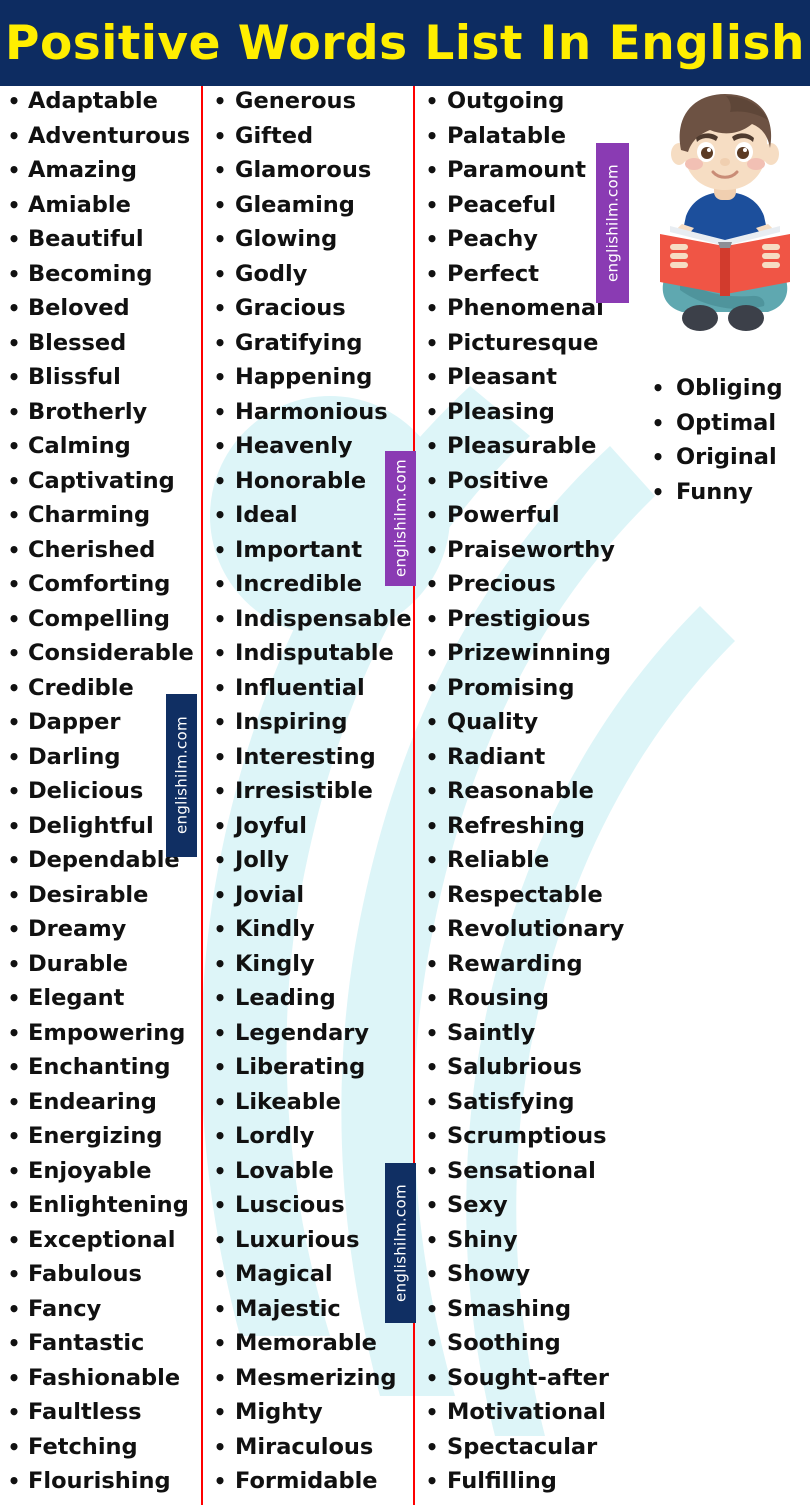 This screenshot has height=1505, width=810. Describe the element at coordinates (304, 1446) in the screenshot. I see `word-label: Miraculous` at that location.